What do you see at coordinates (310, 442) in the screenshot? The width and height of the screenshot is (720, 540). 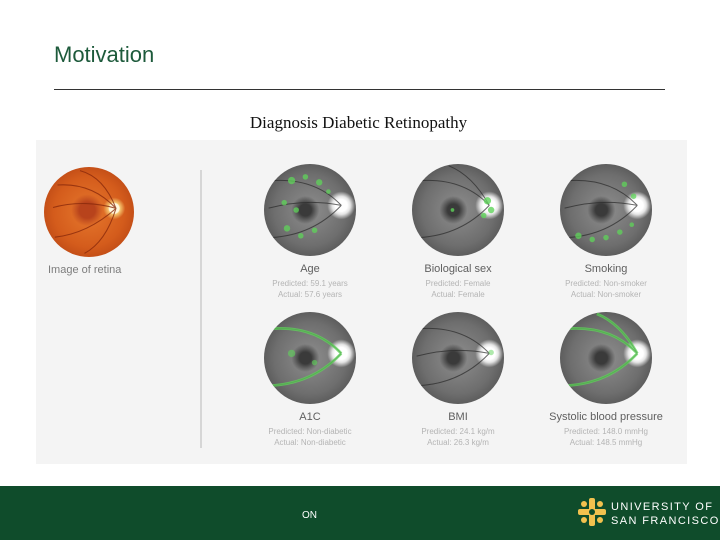 I see `cell-actual: Actual: Non-diabetic` at bounding box center [310, 442].